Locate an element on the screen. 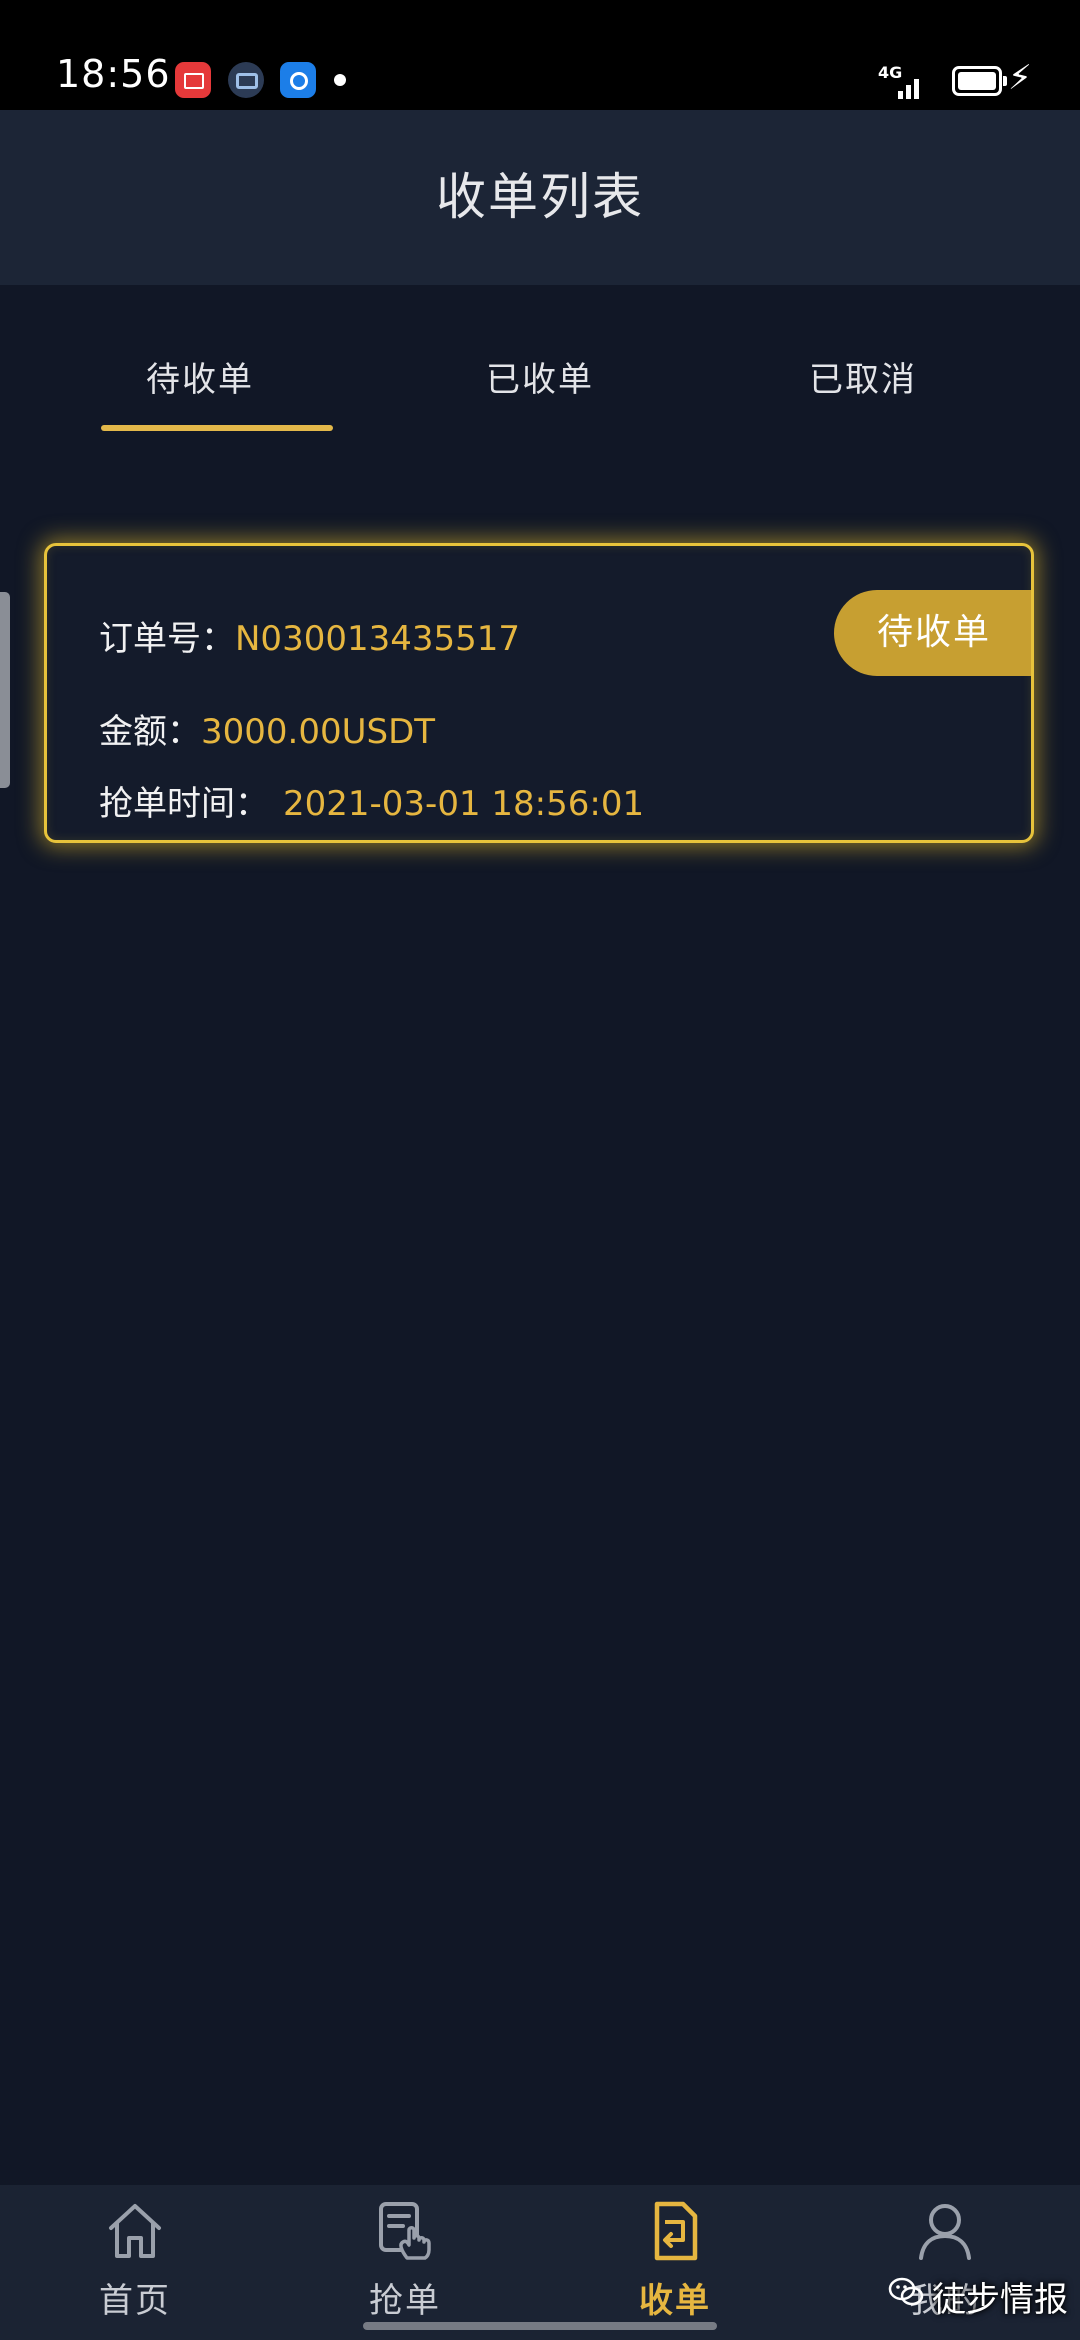 This screenshot has width=1080, height=2340. user-icon is located at coordinates (945, 2232).